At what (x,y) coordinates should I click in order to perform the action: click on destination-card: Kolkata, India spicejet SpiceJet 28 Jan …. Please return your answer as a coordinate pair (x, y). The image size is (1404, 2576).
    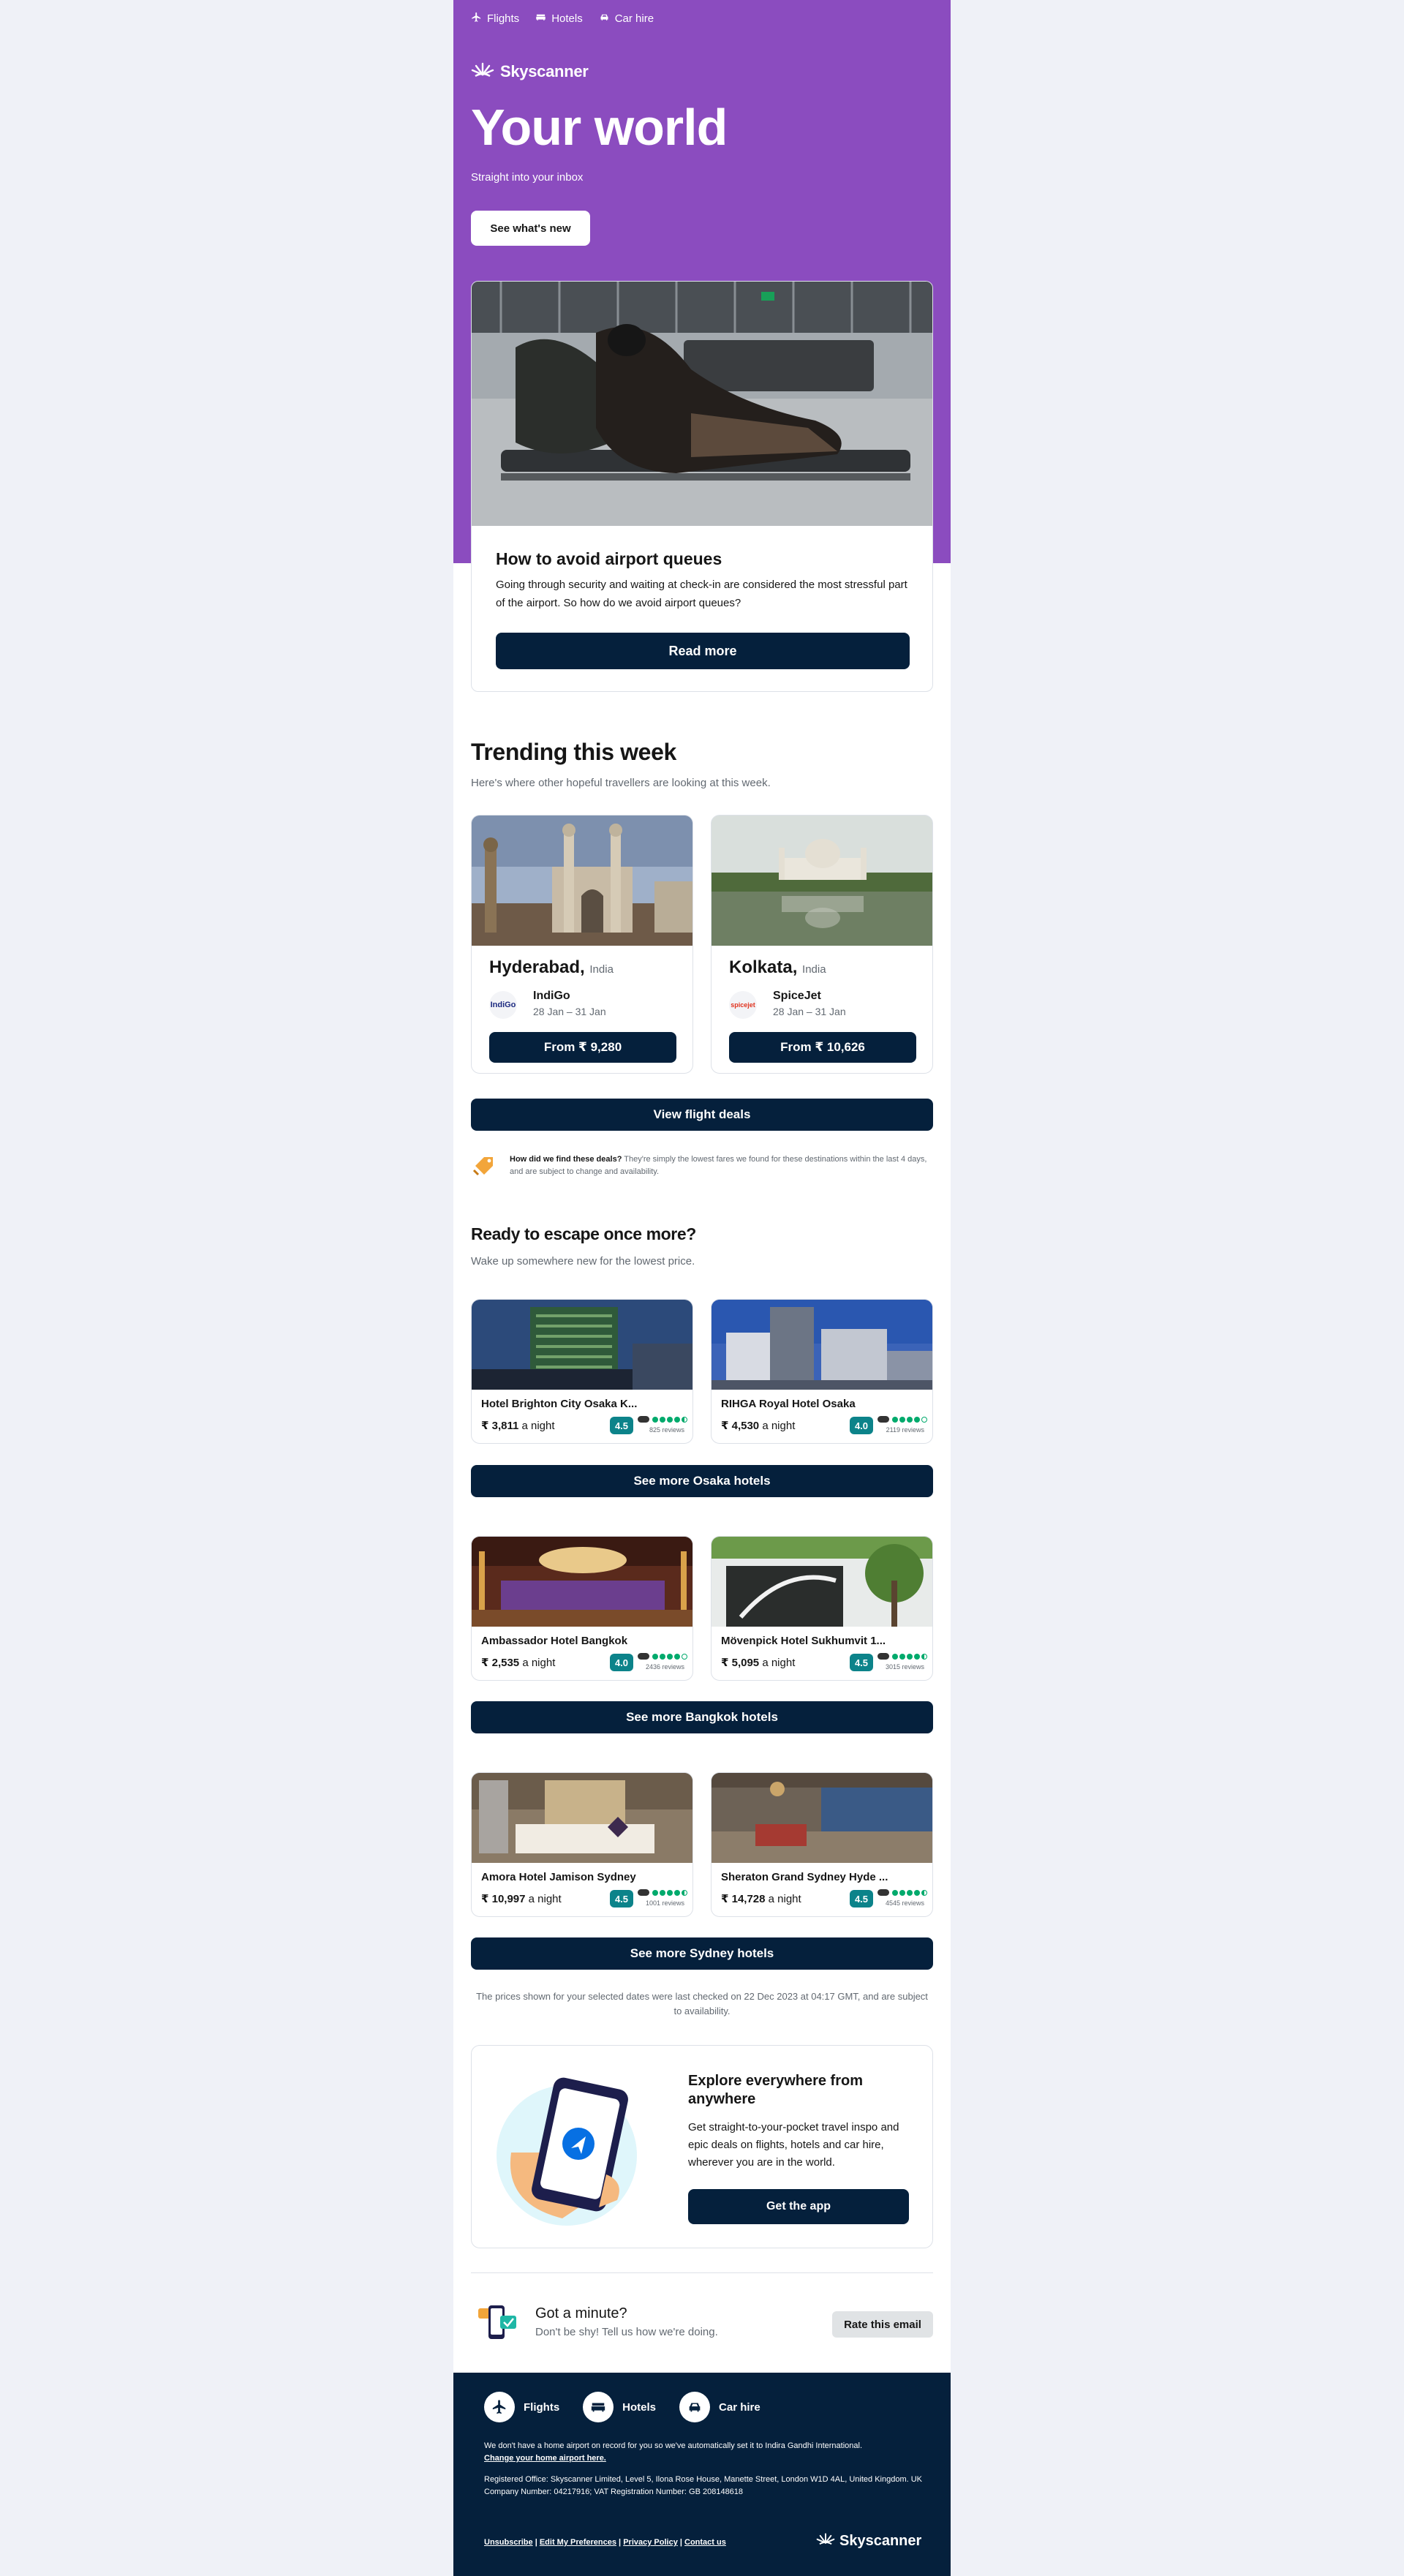
    Looking at the image, I should click on (822, 944).